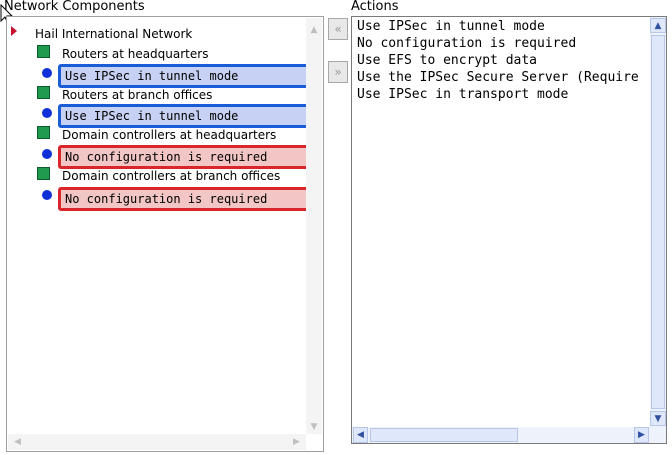 The width and height of the screenshot is (672, 455). I want to click on vertical-scroll-thumb, so click(658, 222).